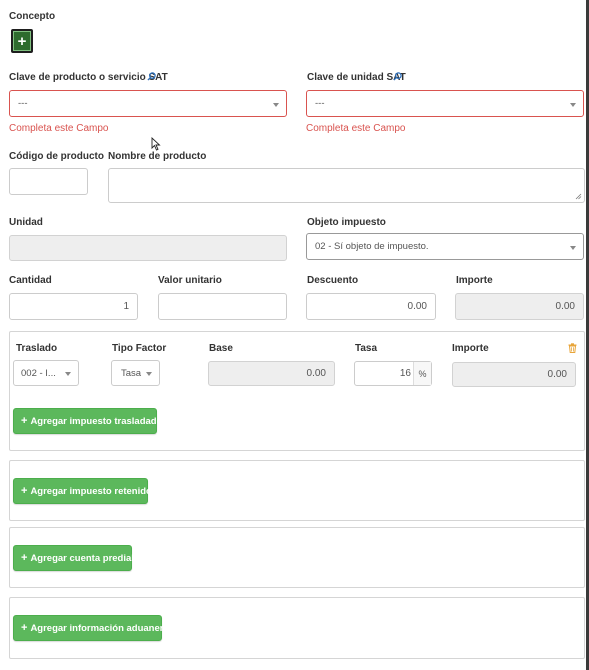 The width and height of the screenshot is (589, 670). What do you see at coordinates (346, 185) in the screenshot?
I see `nombre-producto-textarea` at bounding box center [346, 185].